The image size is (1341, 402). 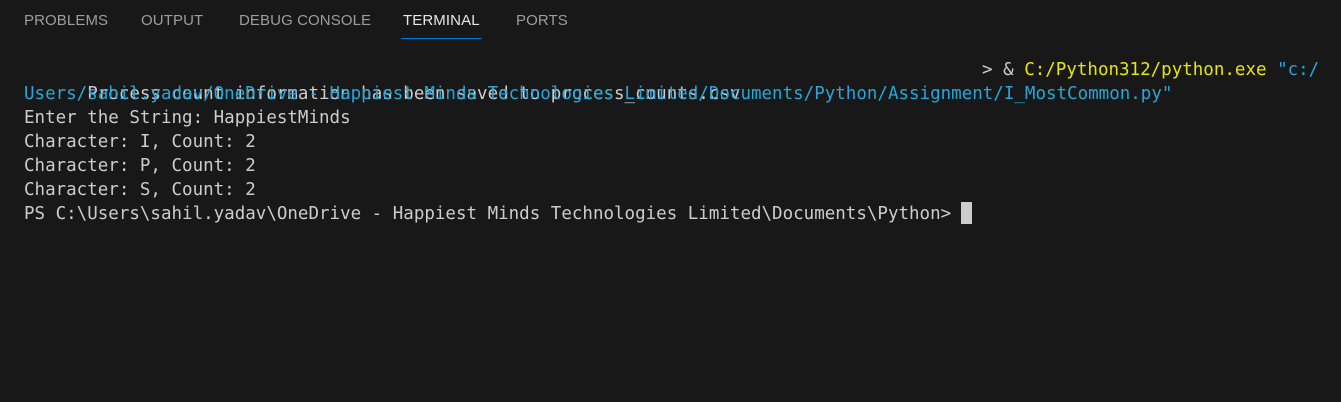 What do you see at coordinates (172, 20) in the screenshot?
I see `tab-output: OUTPUT` at bounding box center [172, 20].